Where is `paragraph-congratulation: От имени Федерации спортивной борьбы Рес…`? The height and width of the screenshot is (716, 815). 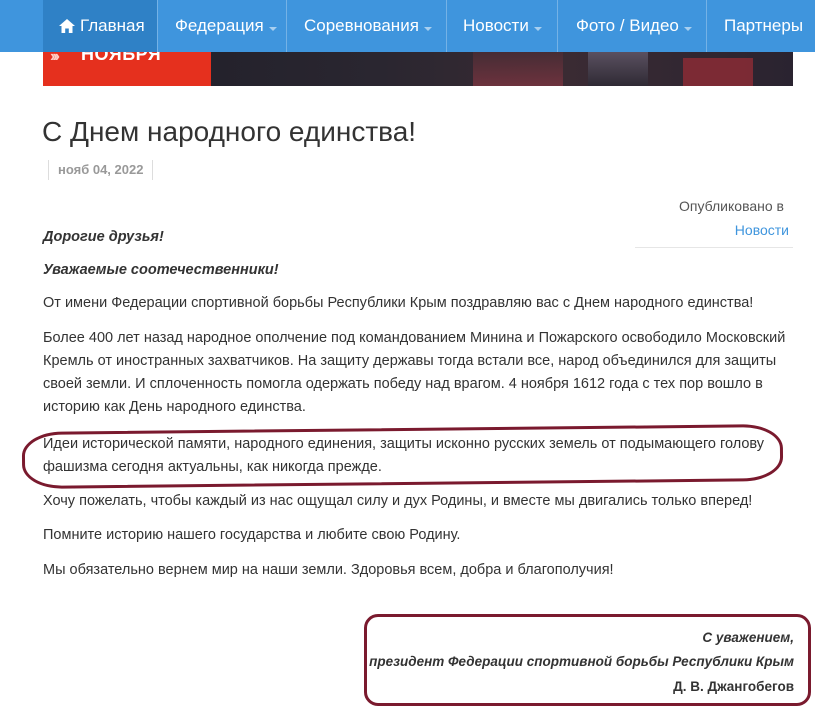 paragraph-congratulation: От имени Федерации спортивной борьбы Рес… is located at coordinates (398, 303).